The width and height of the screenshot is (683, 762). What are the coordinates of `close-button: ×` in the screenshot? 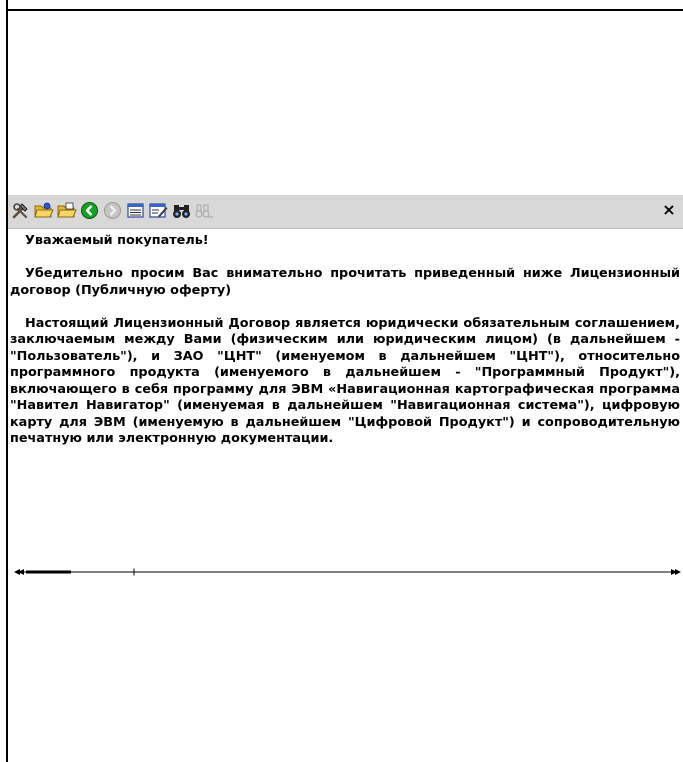 It's located at (669, 210).